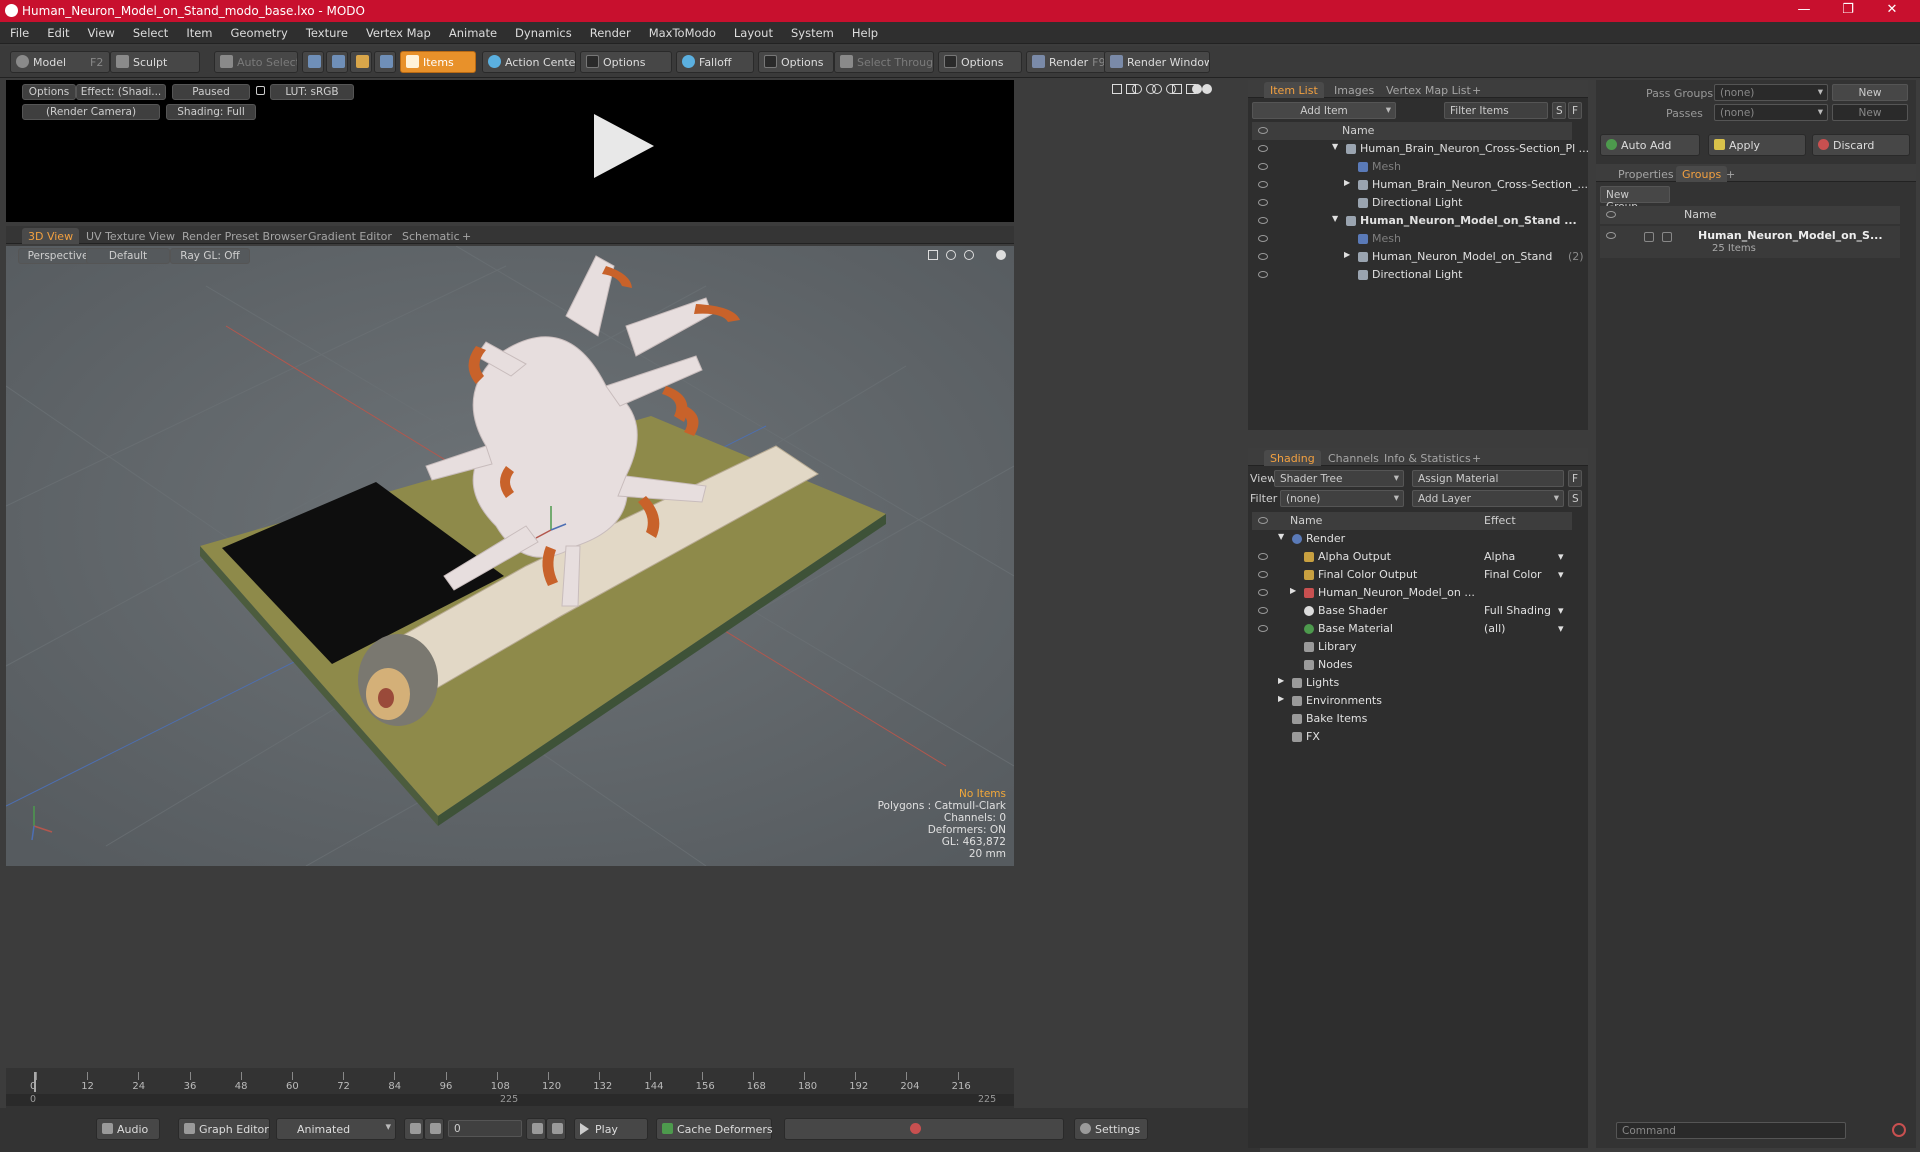 The image size is (1920, 1152). What do you see at coordinates (542, 31) in the screenshot?
I see `menu-dynamics: Dynamics` at bounding box center [542, 31].